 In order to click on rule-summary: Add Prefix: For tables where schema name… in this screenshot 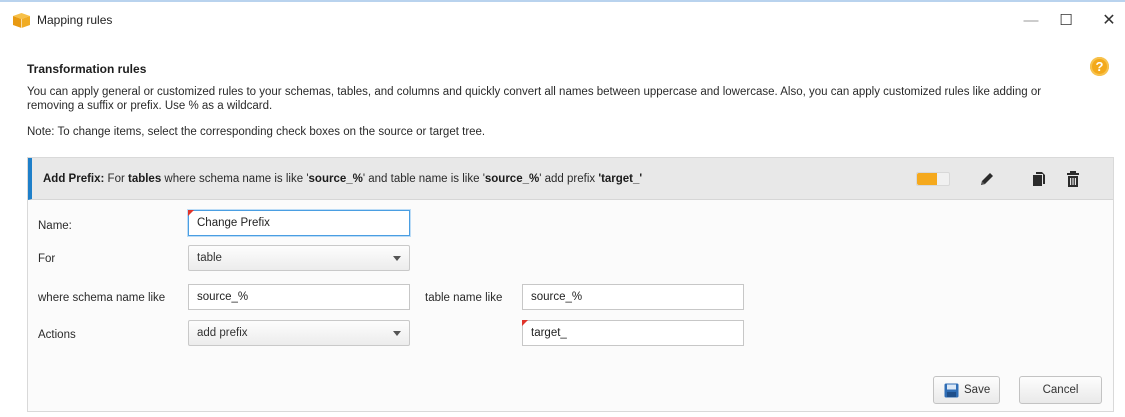, I will do `click(342, 179)`.